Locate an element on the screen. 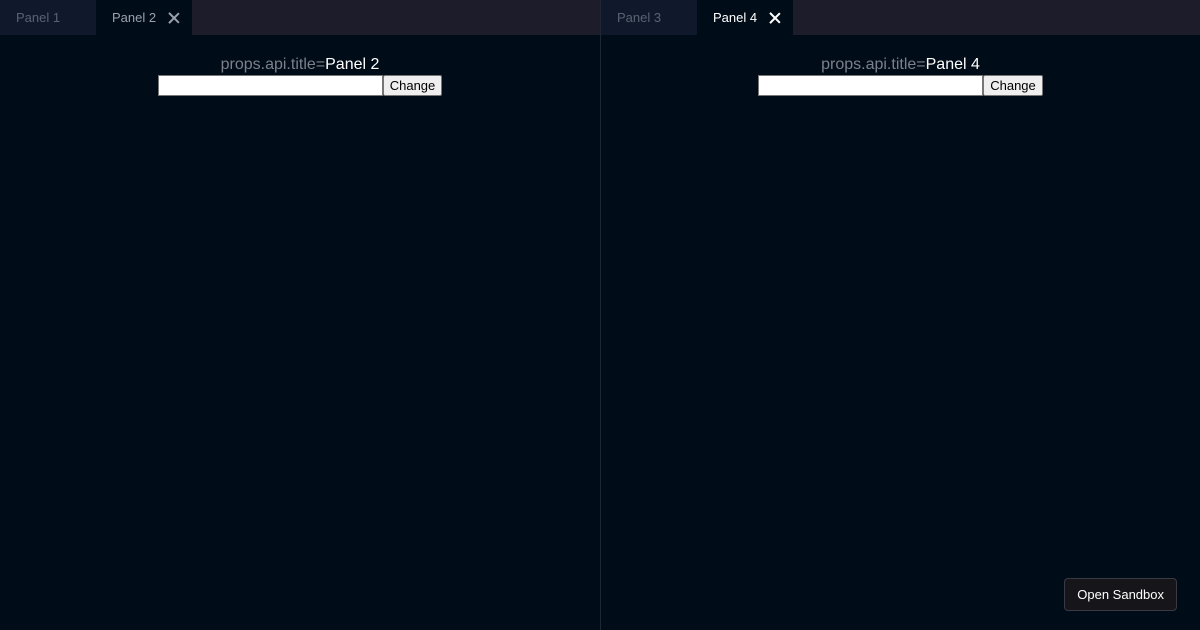 The height and width of the screenshot is (630, 1200). tab-label: Panel 1 is located at coordinates (38, 17).